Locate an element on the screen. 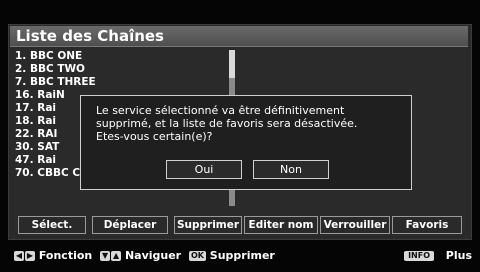 The width and height of the screenshot is (480, 272). up-arrow-key-icon: ▲ is located at coordinates (116, 256).